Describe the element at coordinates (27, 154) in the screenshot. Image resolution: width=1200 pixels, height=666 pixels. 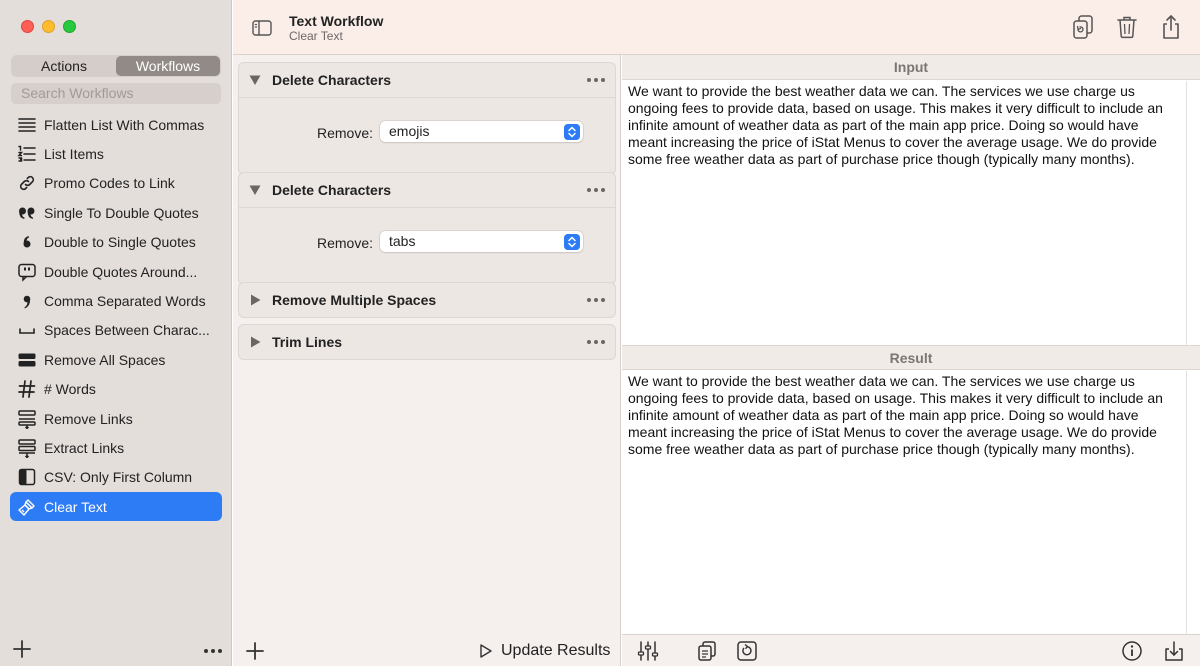
I see `numbered-list-icon` at that location.